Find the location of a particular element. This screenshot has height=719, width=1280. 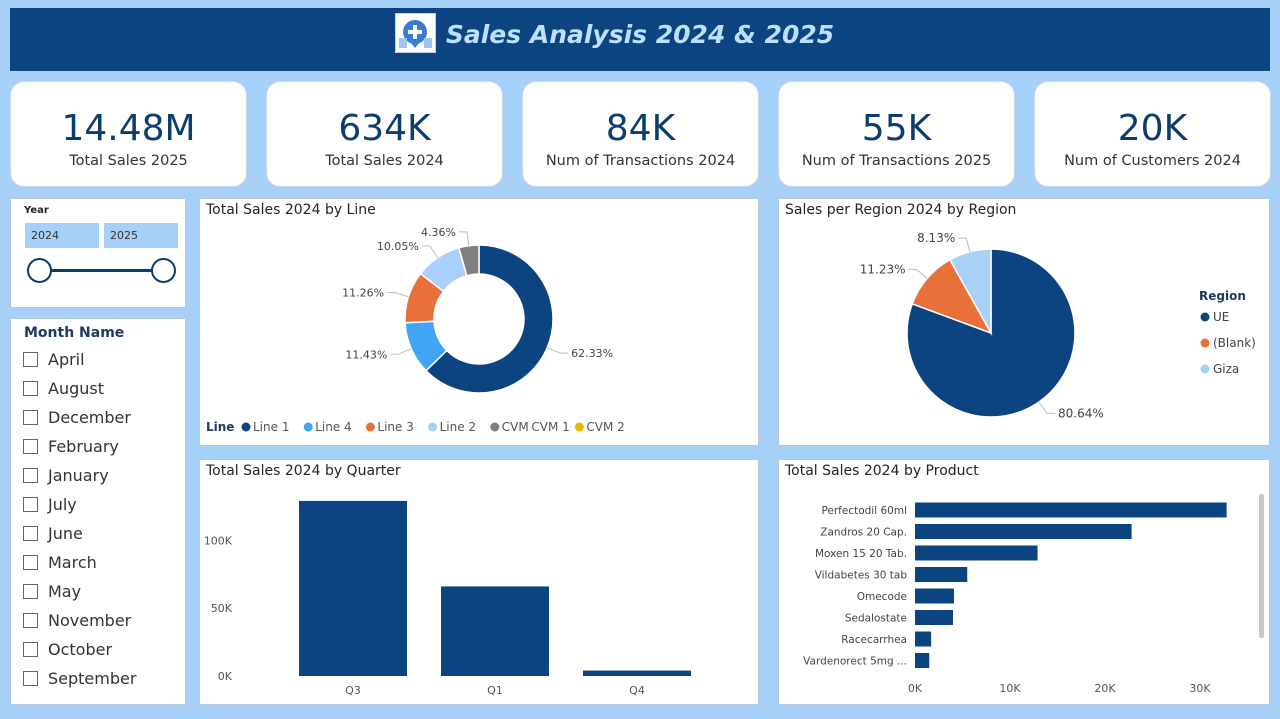

month-option-label: April is located at coordinates (66, 359).